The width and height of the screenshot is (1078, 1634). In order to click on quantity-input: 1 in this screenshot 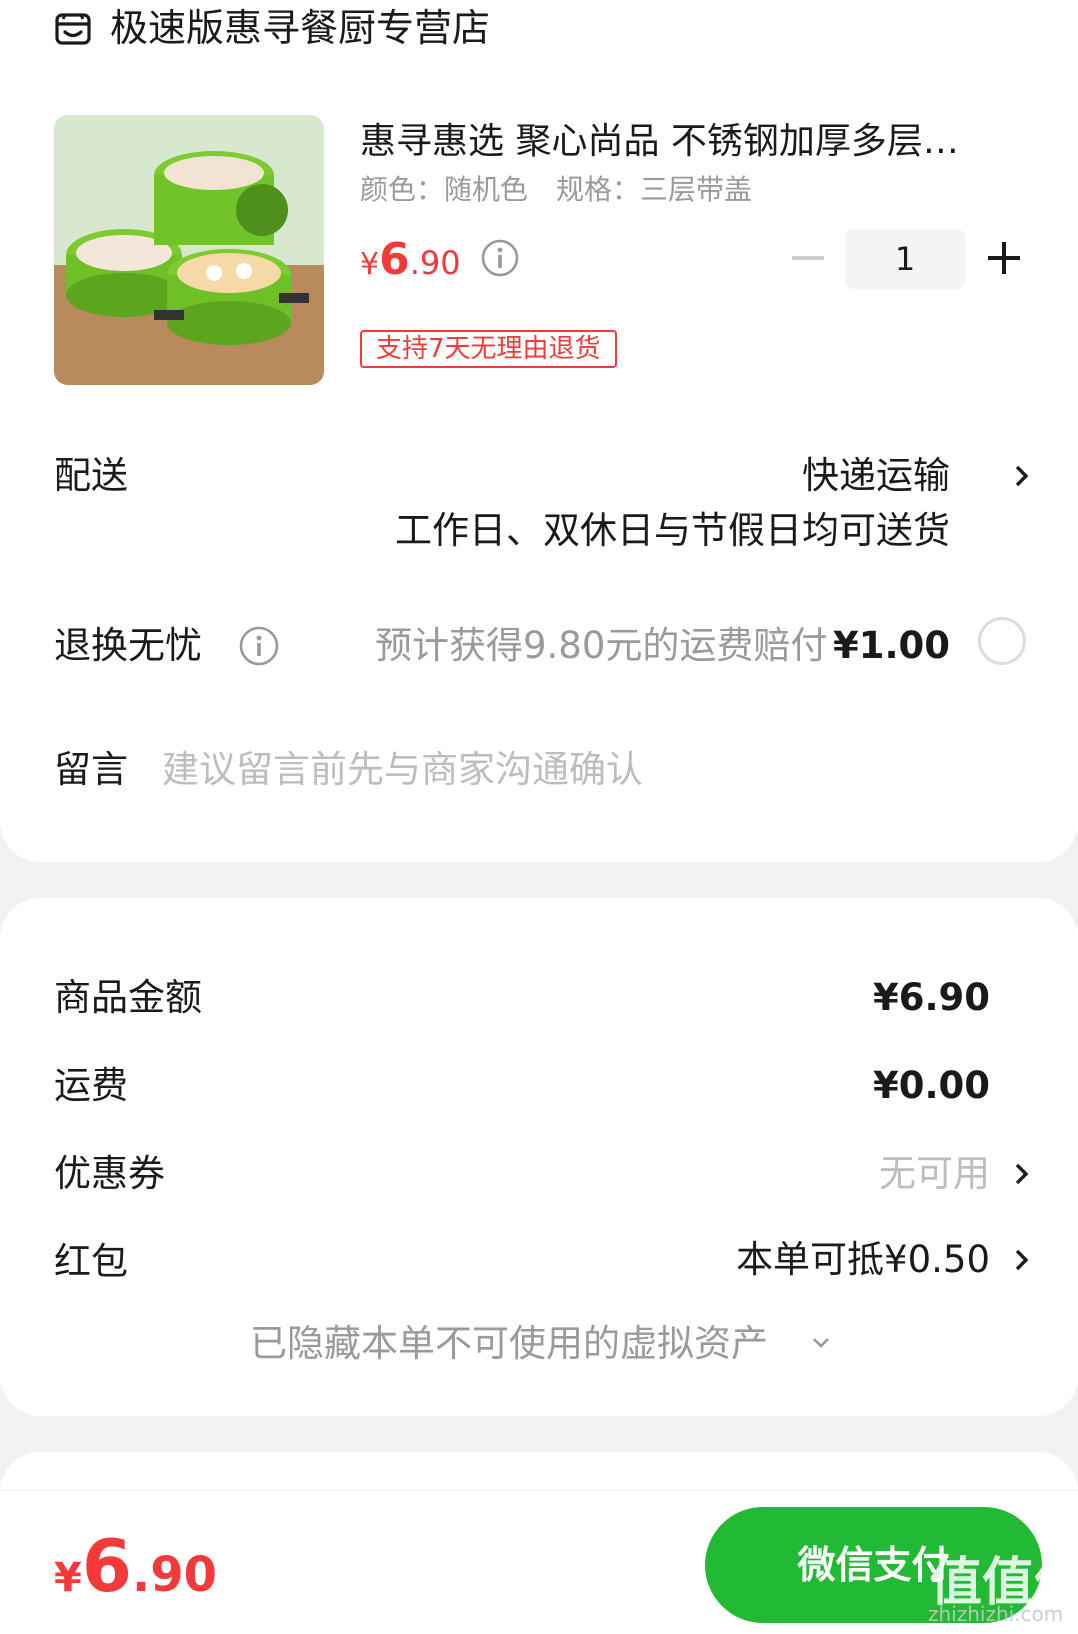, I will do `click(905, 259)`.